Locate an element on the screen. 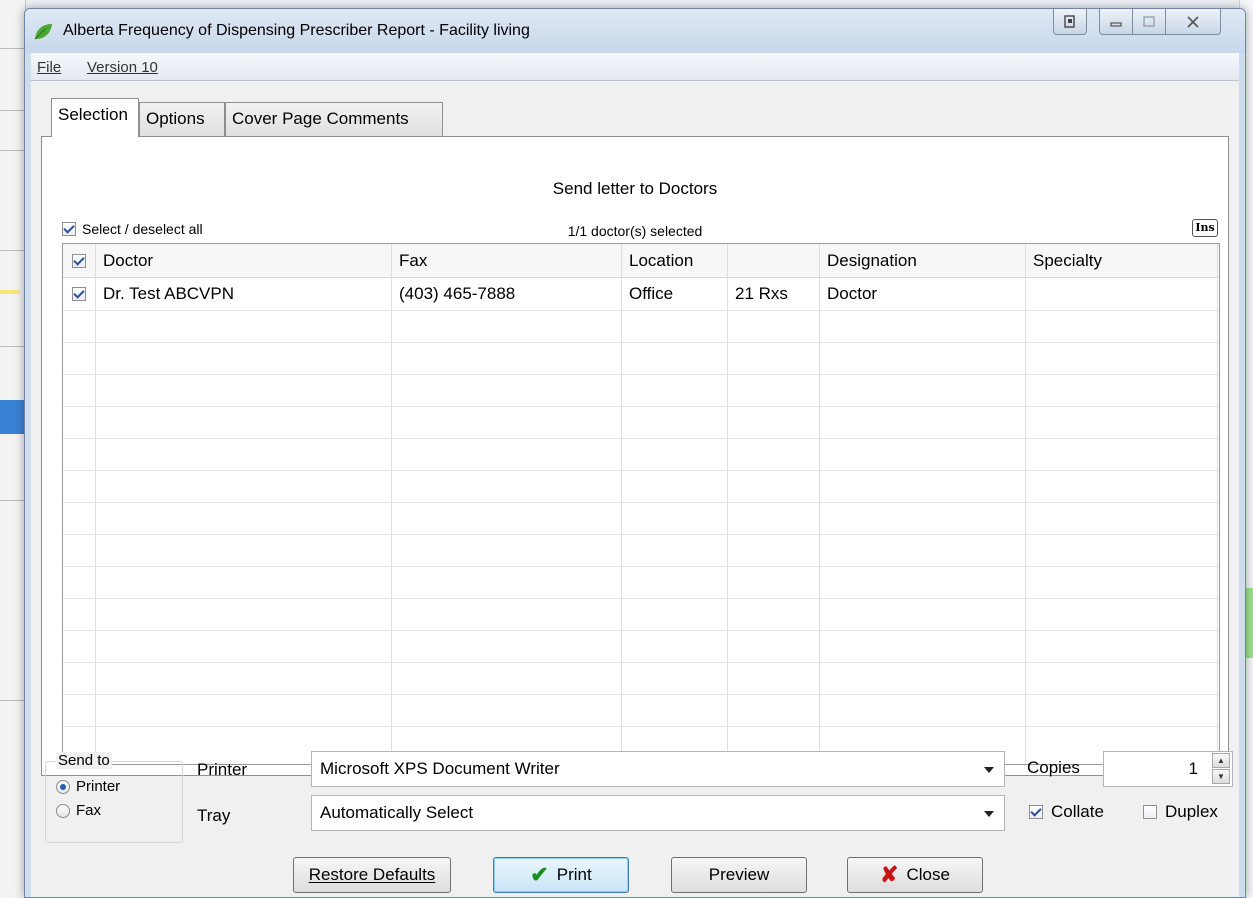  button-label: Restore Defaults is located at coordinates (372, 874).